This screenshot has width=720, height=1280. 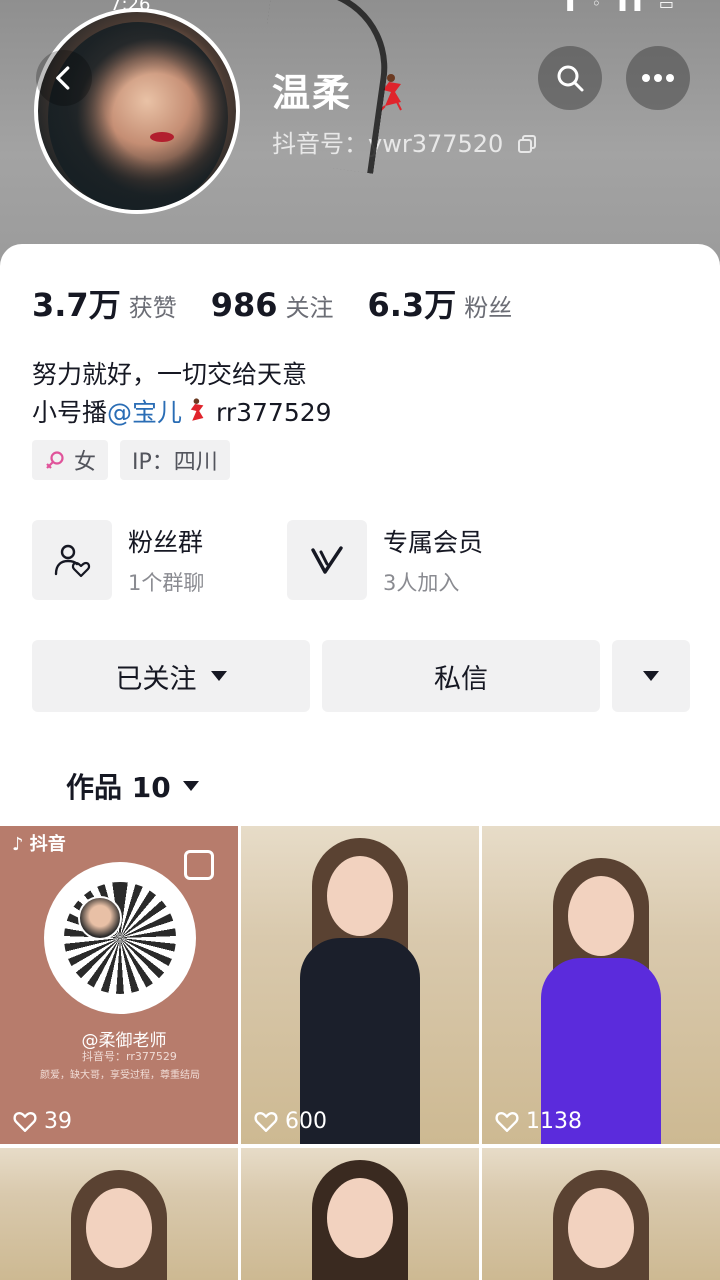 What do you see at coordinates (166, 583) in the screenshot?
I see `fan-group-sub: 1个群聊` at bounding box center [166, 583].